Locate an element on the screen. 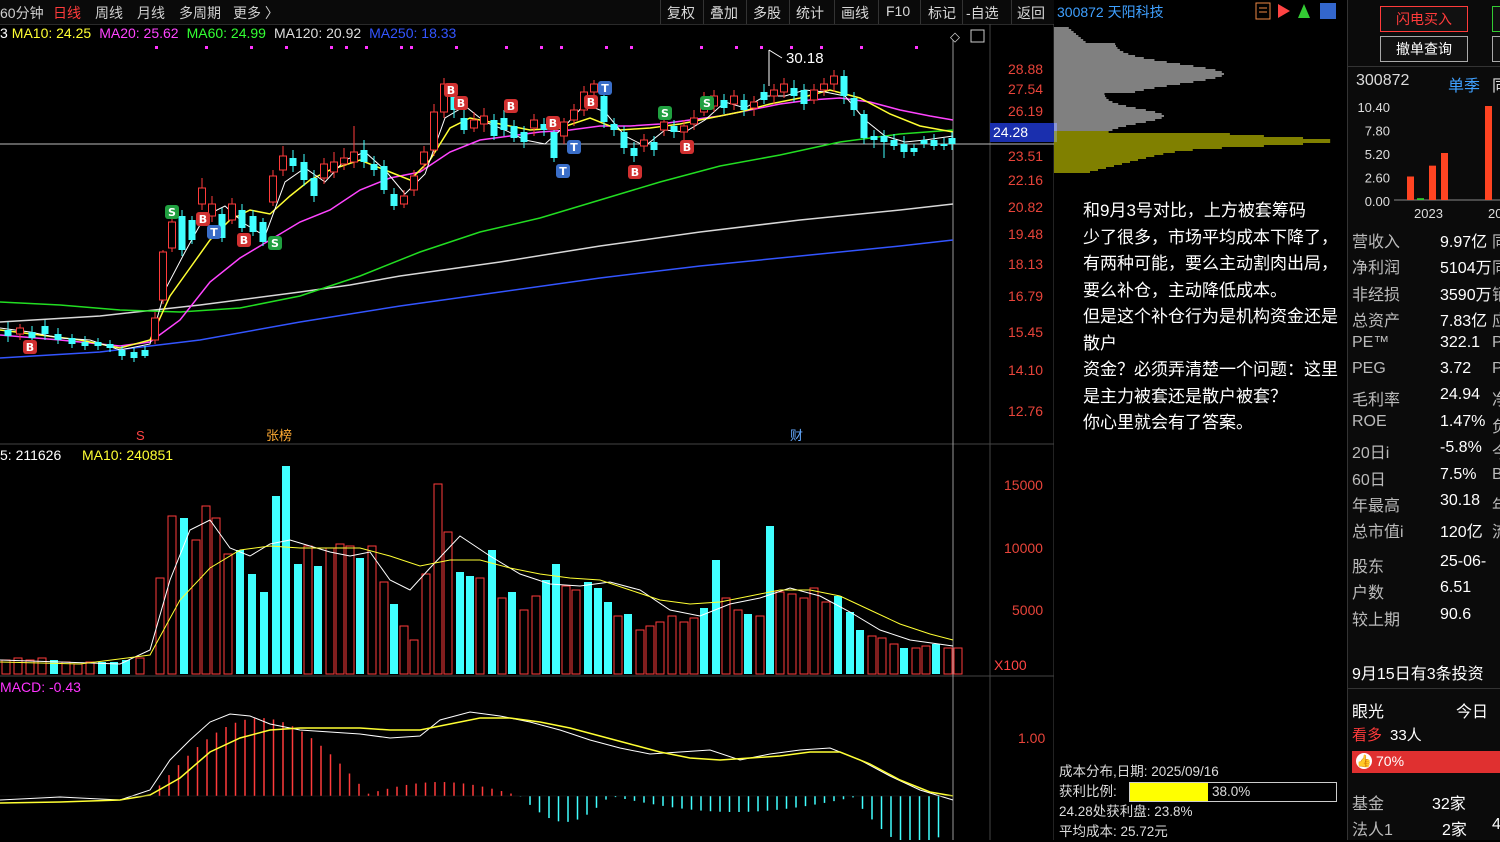 This screenshot has height=842, width=1500. info-row: 毛利率24.94净 is located at coordinates (1426, 398).